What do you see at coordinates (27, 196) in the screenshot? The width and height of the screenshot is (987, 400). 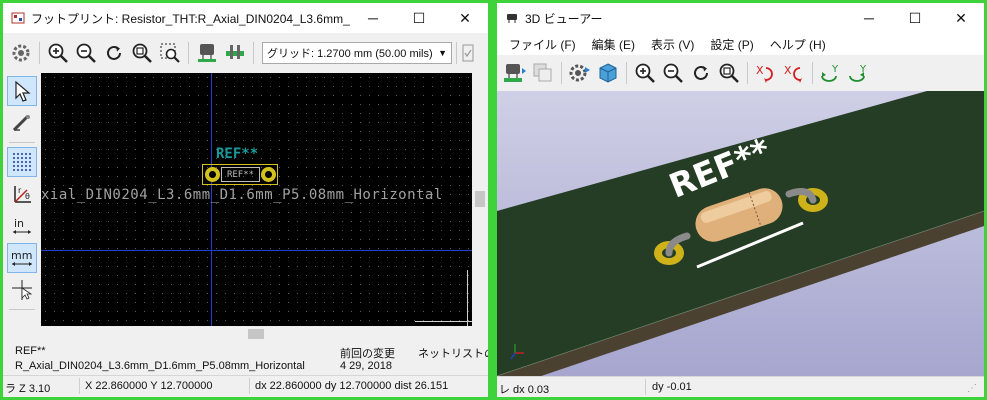 I see `svg-text: θ` at bounding box center [27, 196].